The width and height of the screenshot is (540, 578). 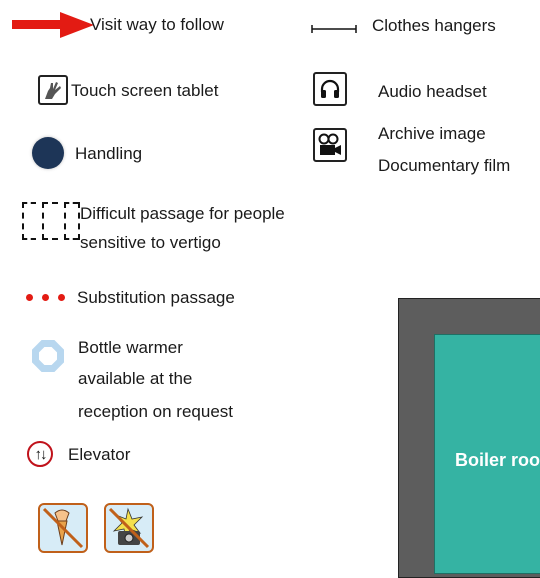 What do you see at coordinates (53, 90) in the screenshot?
I see `tablet-icon` at bounding box center [53, 90].